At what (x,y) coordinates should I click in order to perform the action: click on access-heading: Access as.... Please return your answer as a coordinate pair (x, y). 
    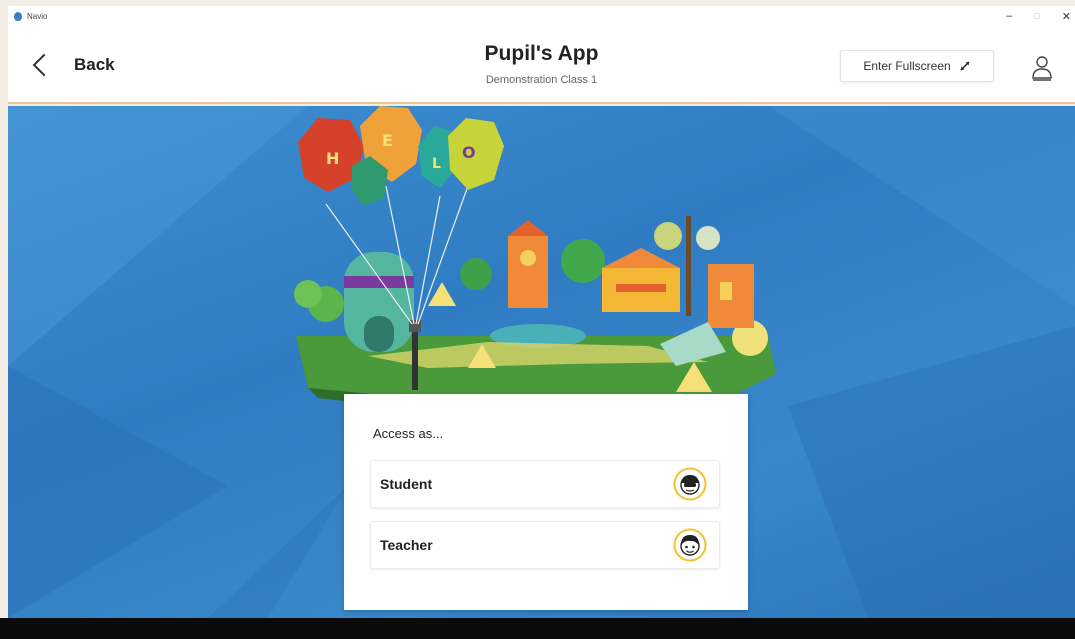
    Looking at the image, I should click on (408, 433).